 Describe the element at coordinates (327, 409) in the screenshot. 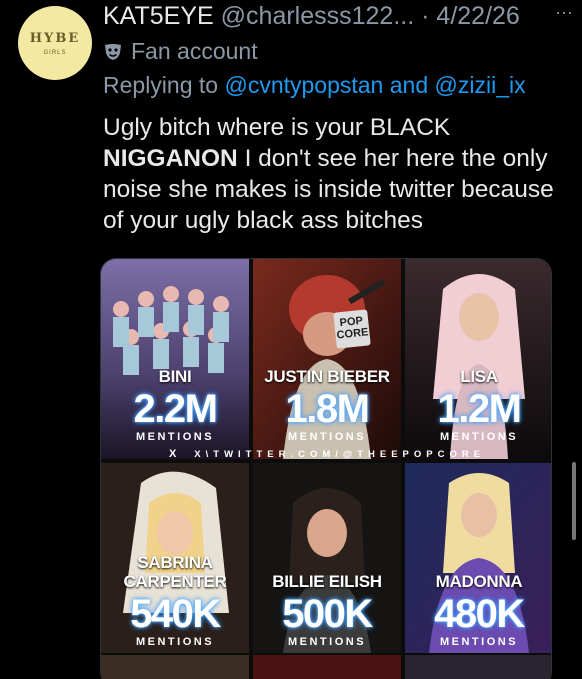

I see `mention-count: 1.8M` at that location.